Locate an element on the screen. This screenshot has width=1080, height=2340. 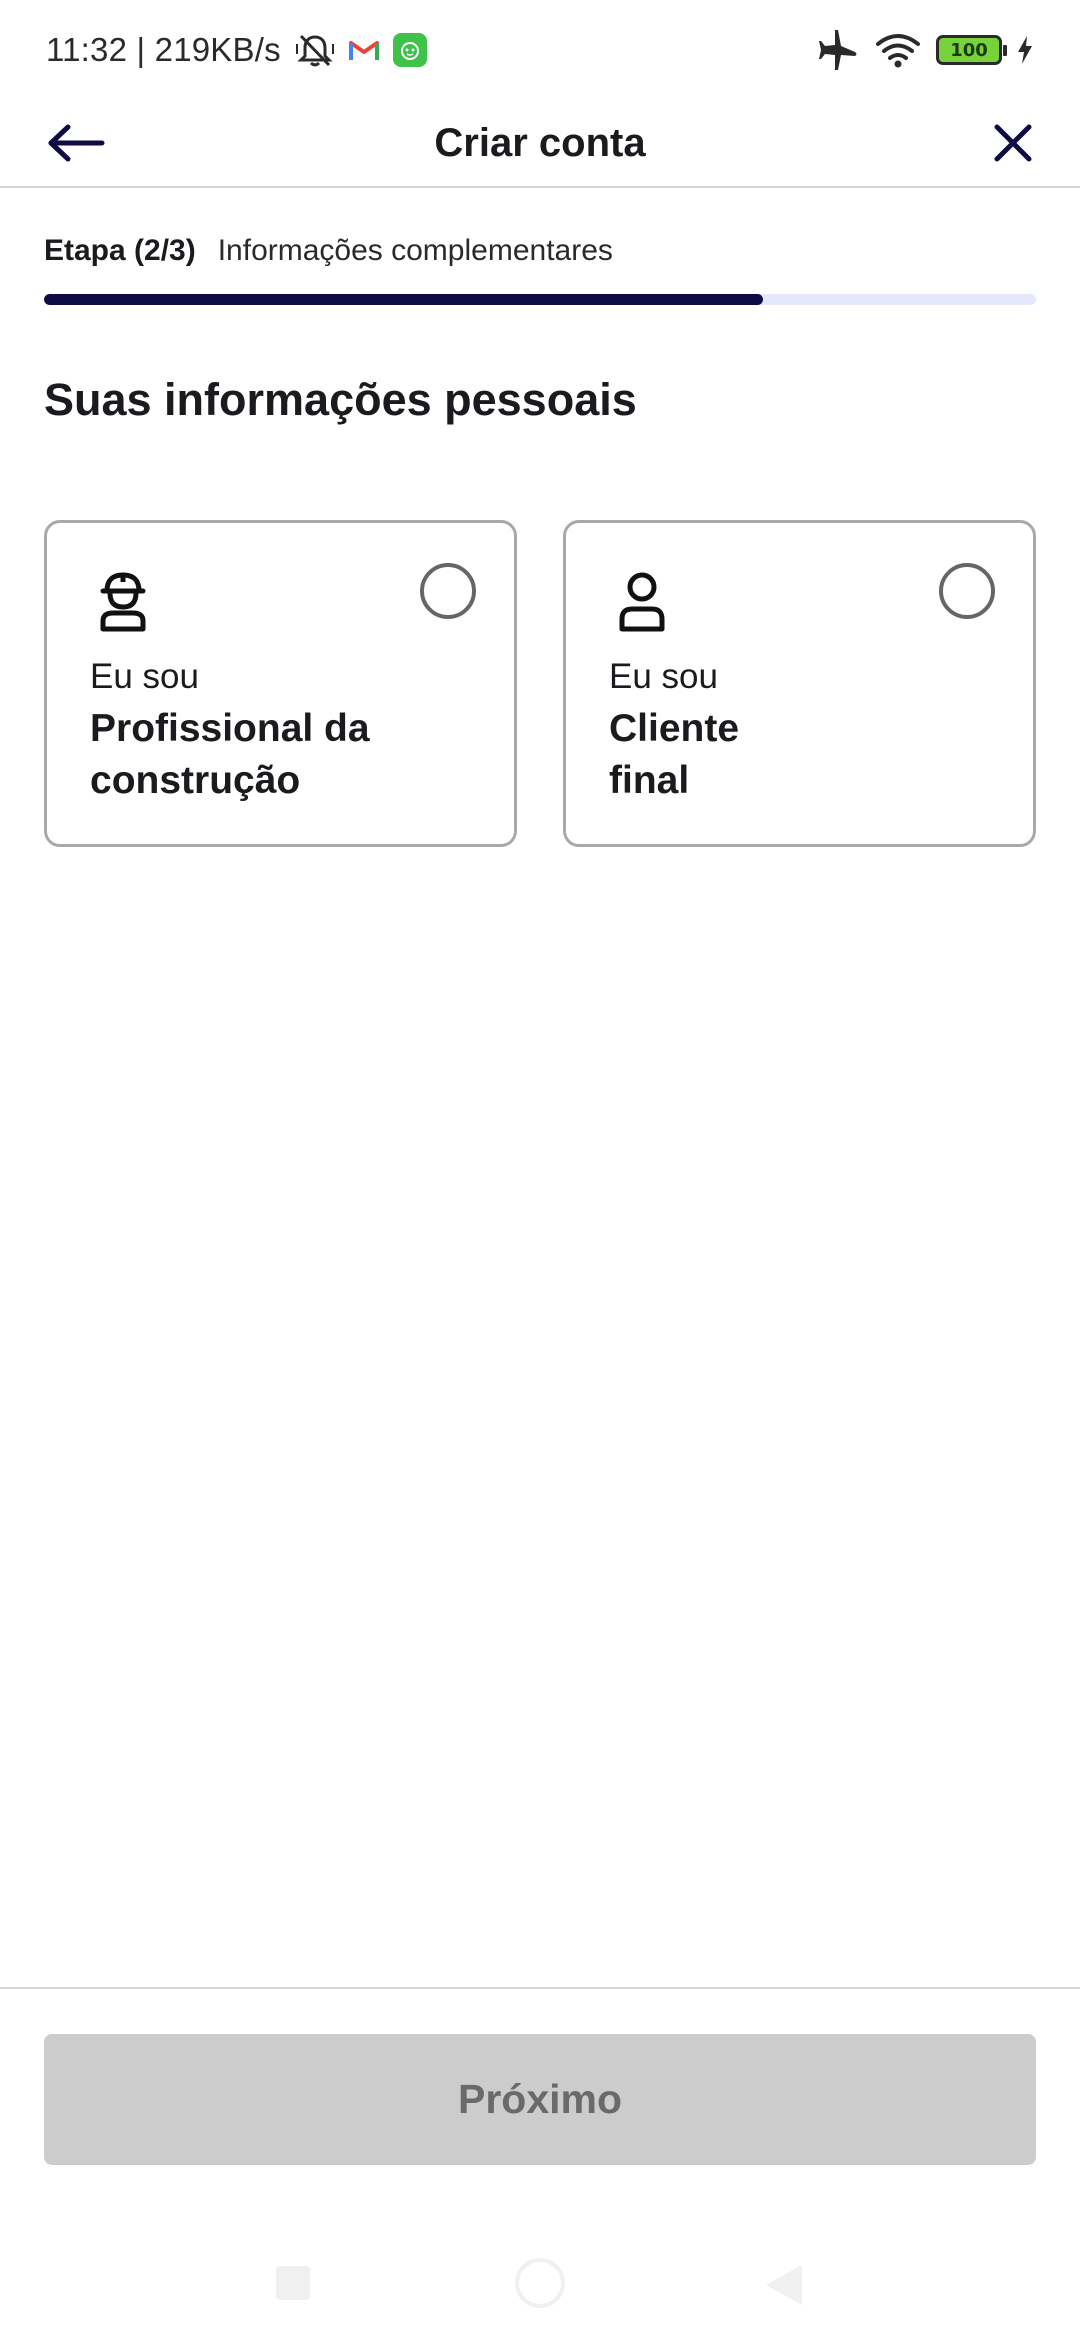
status-bar: 11:32 | 219KB/s 100 is located at coordinates (540, 50).